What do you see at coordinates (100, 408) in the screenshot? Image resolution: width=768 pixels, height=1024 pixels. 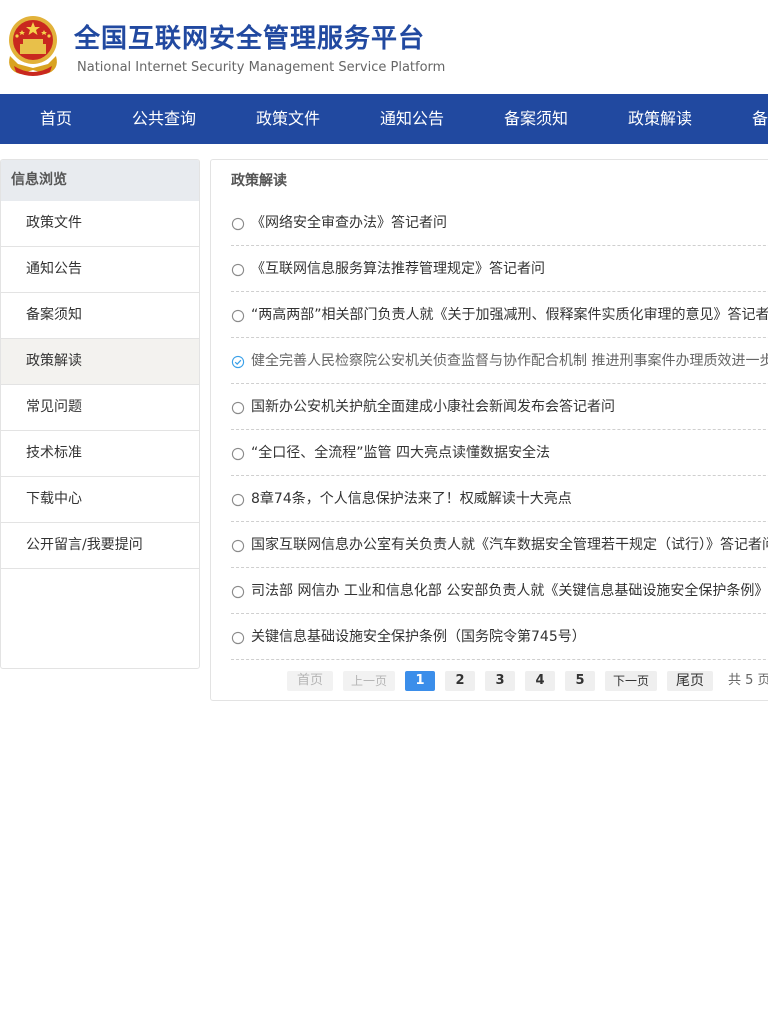 I see `sidebar-item-faq: 常见问题` at bounding box center [100, 408].